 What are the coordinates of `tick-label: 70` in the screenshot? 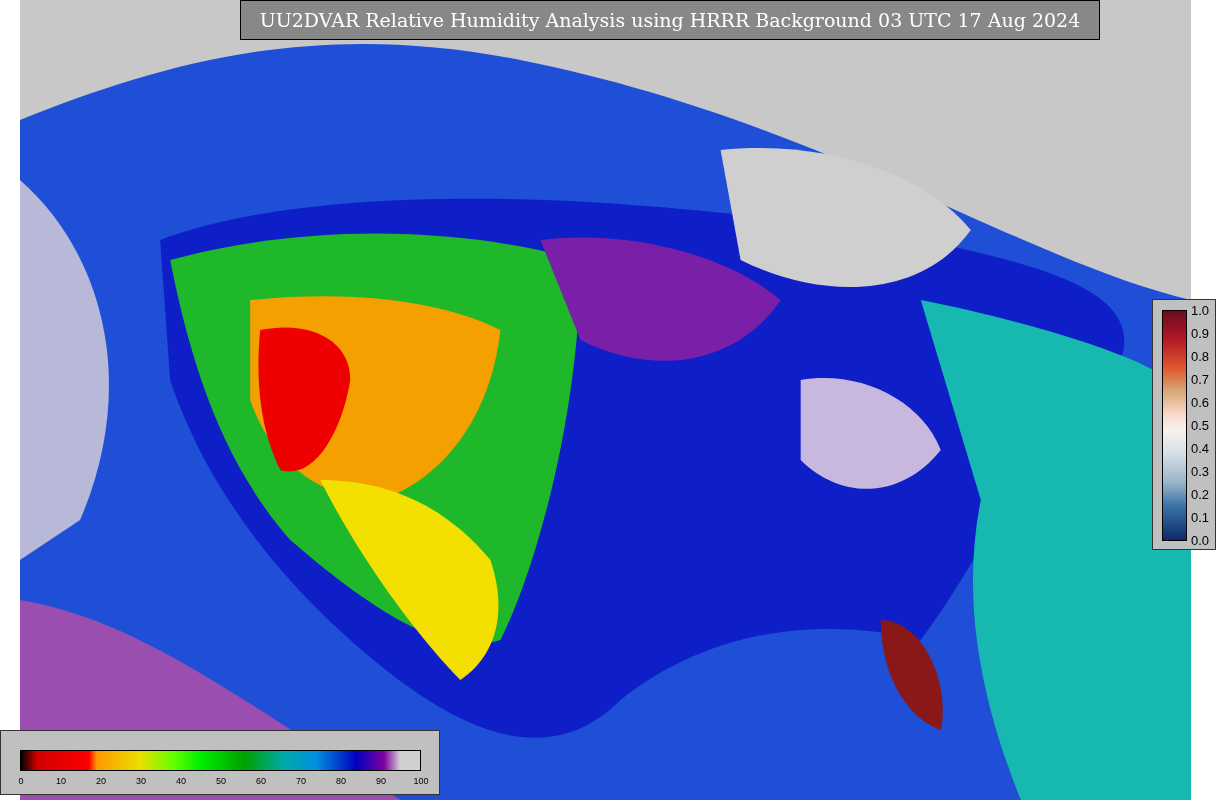 It's located at (301, 781).